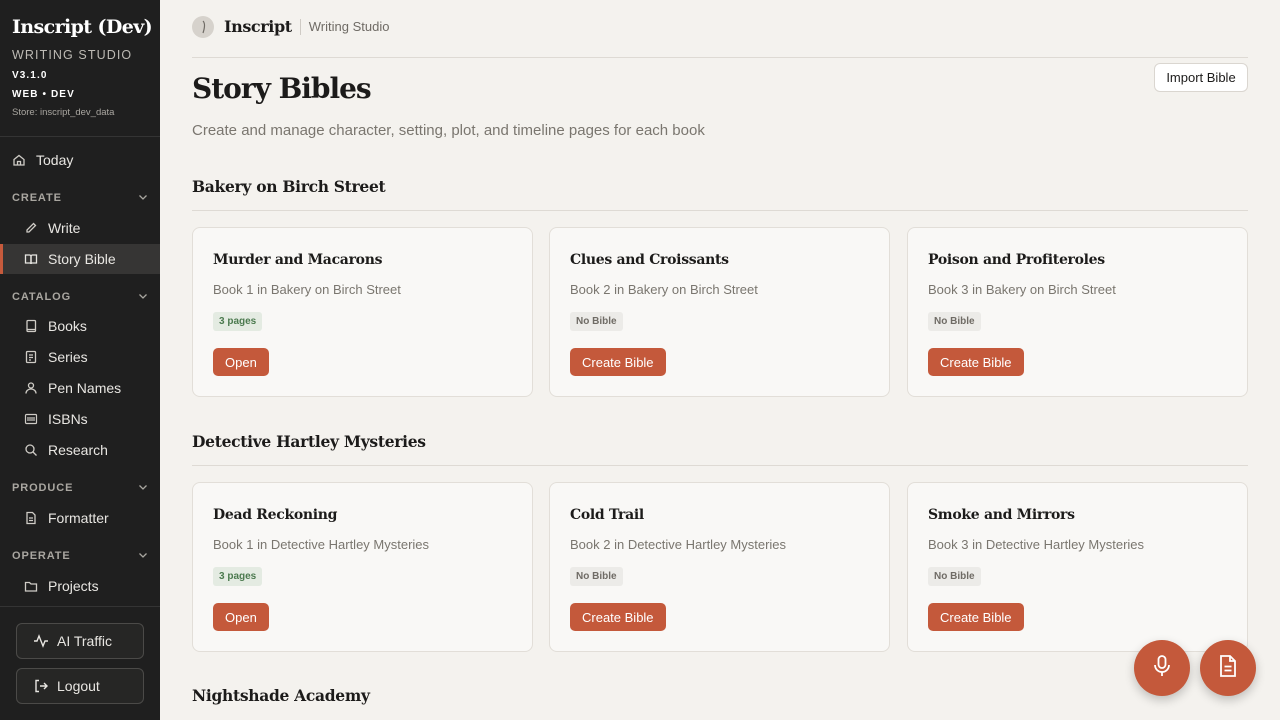 This screenshot has height=720, width=1280. I want to click on sidebar-item-projects: Projects, so click(80, 586).